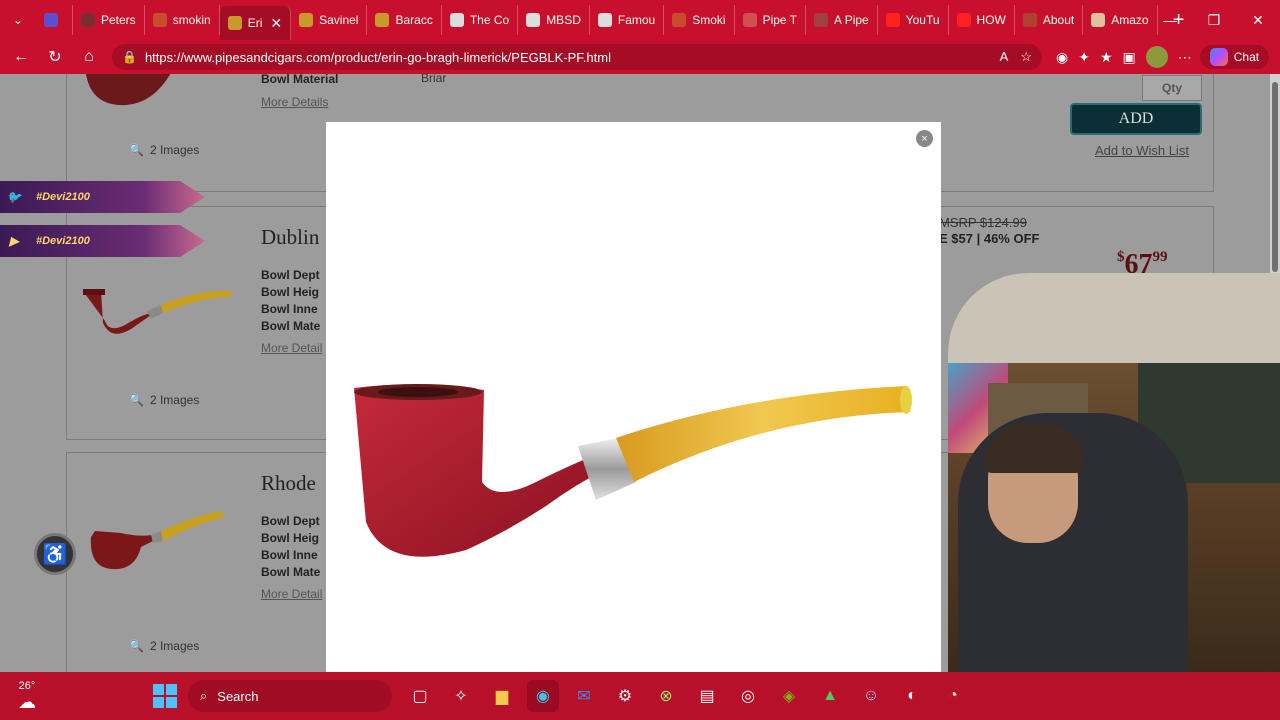  Describe the element at coordinates (289, 309) in the screenshot. I see `spec-label: Bowl Inne` at that location.